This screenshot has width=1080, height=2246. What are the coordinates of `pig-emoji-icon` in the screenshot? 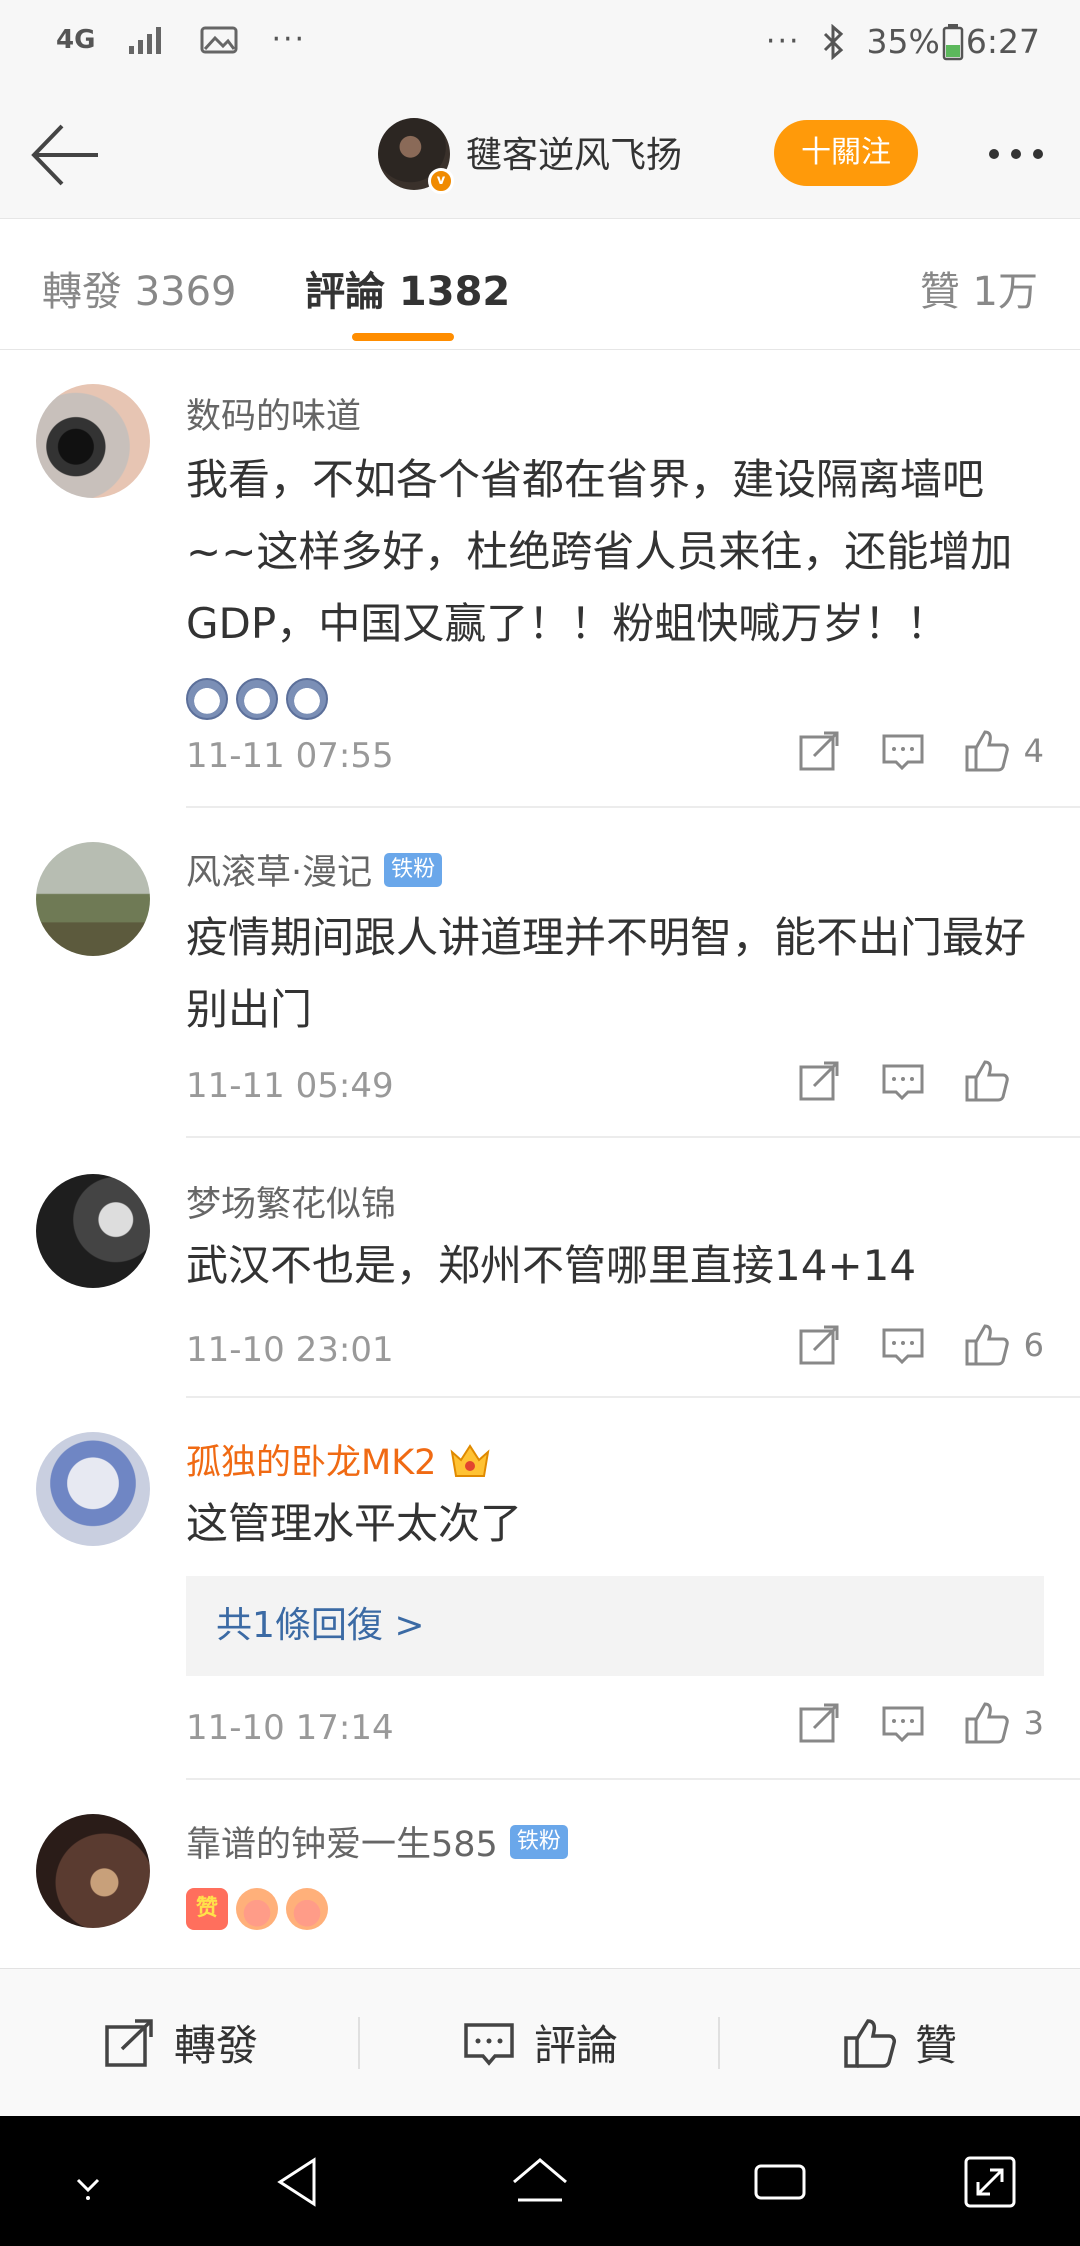 It's located at (307, 1908).